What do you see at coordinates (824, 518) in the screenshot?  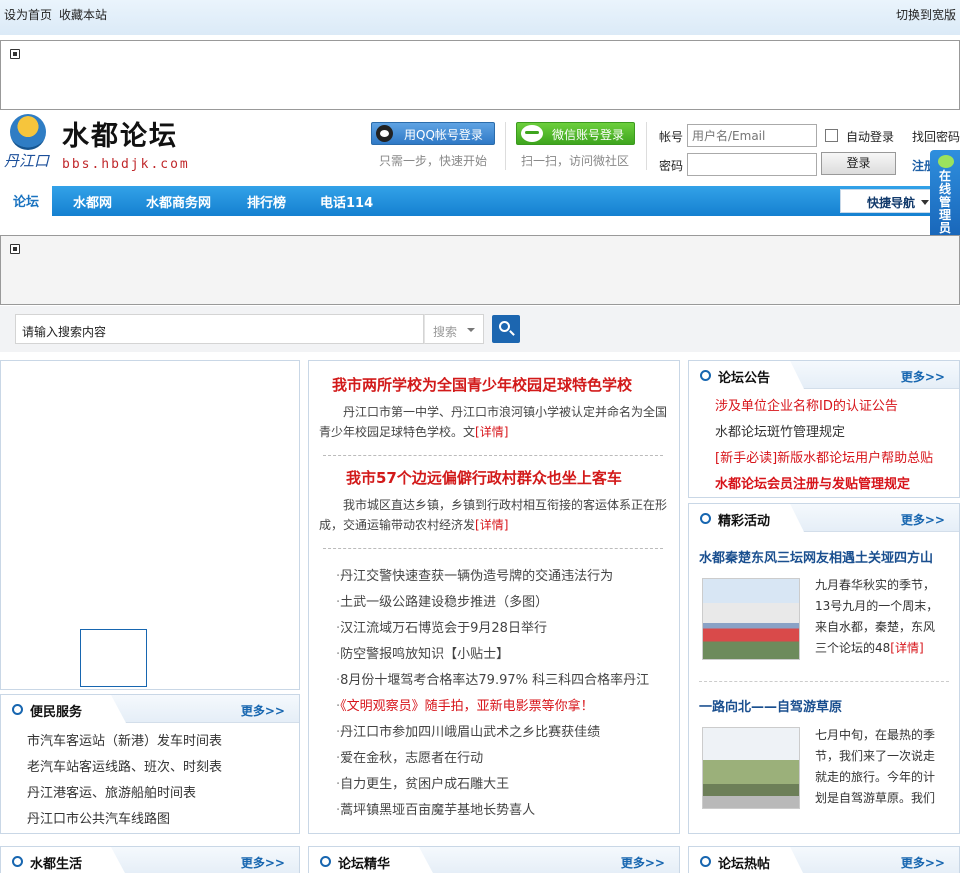 I see `panel-header: 精彩活动 更多>>` at bounding box center [824, 518].